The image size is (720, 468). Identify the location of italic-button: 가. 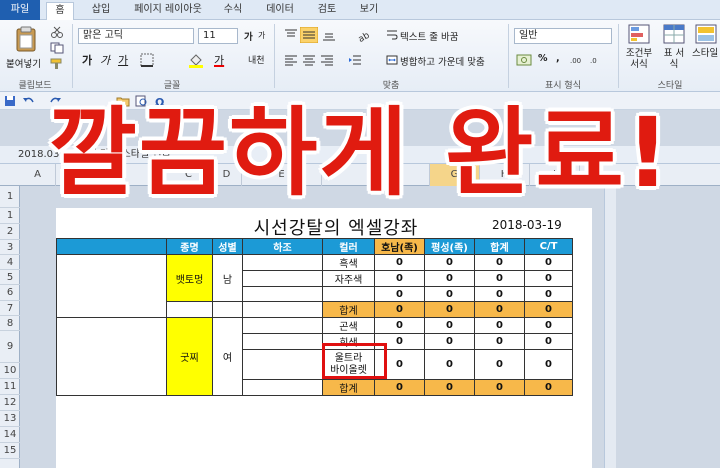
(105, 60).